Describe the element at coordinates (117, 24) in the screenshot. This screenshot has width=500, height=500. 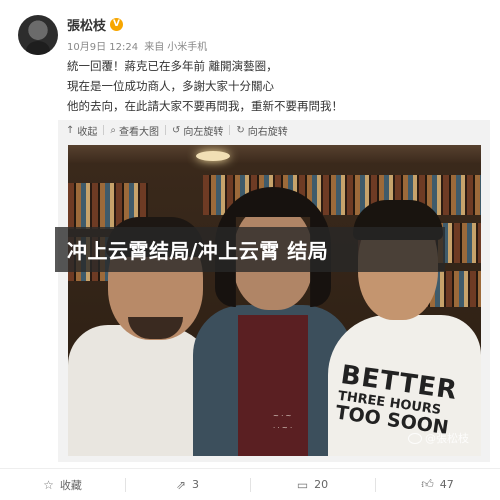
I see `verified-icon: V` at that location.